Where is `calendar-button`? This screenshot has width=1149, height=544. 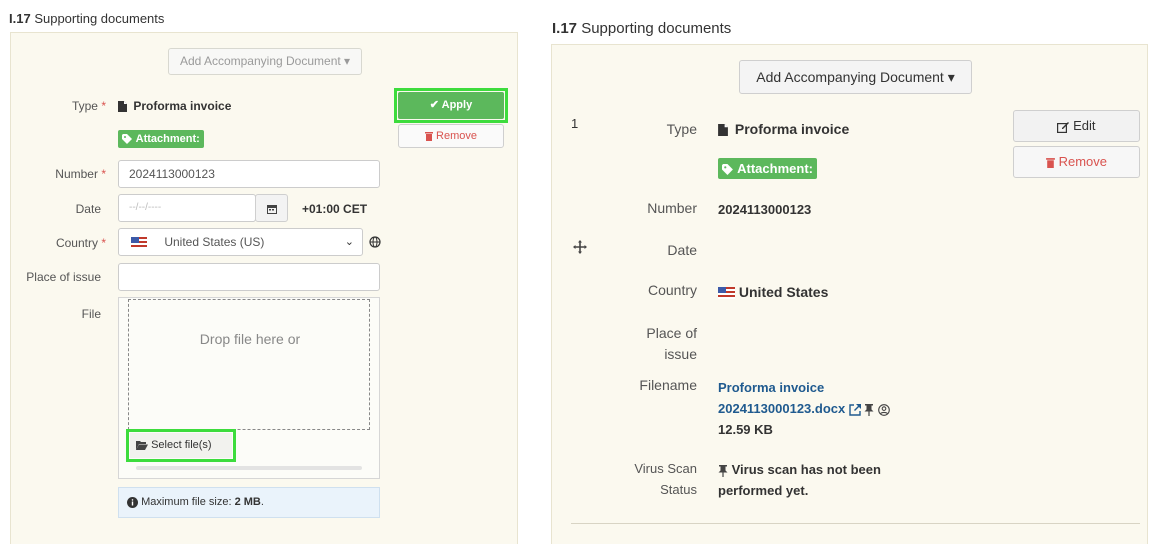 calendar-button is located at coordinates (271, 208).